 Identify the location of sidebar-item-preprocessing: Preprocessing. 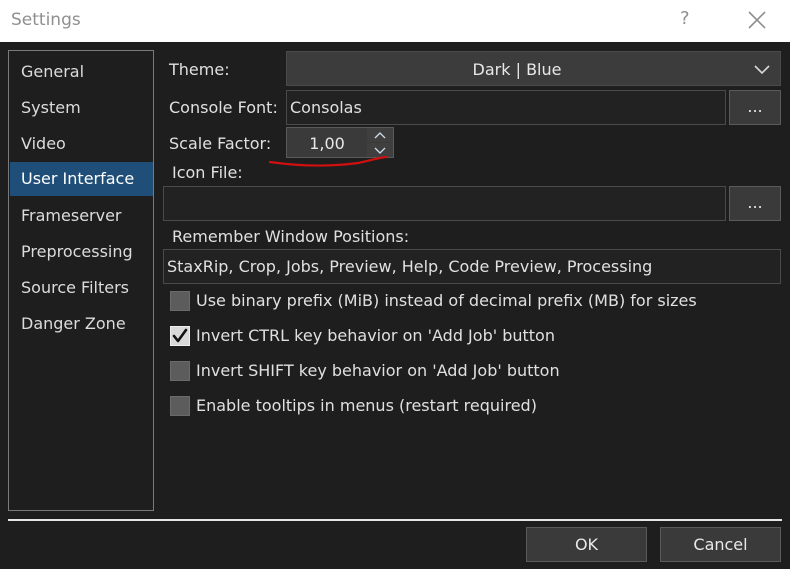
(81, 252).